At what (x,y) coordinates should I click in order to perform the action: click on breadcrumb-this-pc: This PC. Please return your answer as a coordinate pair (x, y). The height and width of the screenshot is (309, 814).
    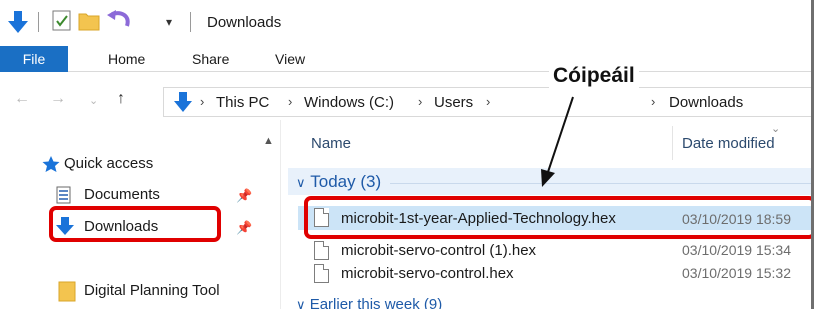
    Looking at the image, I should click on (242, 102).